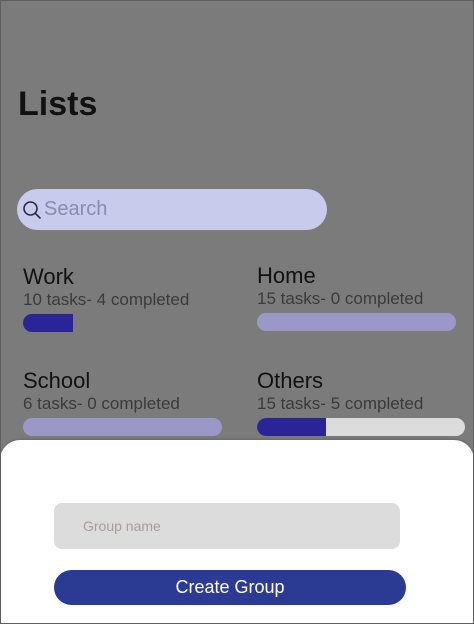 This screenshot has width=474, height=624. What do you see at coordinates (48, 276) in the screenshot?
I see `list-name: Work` at bounding box center [48, 276].